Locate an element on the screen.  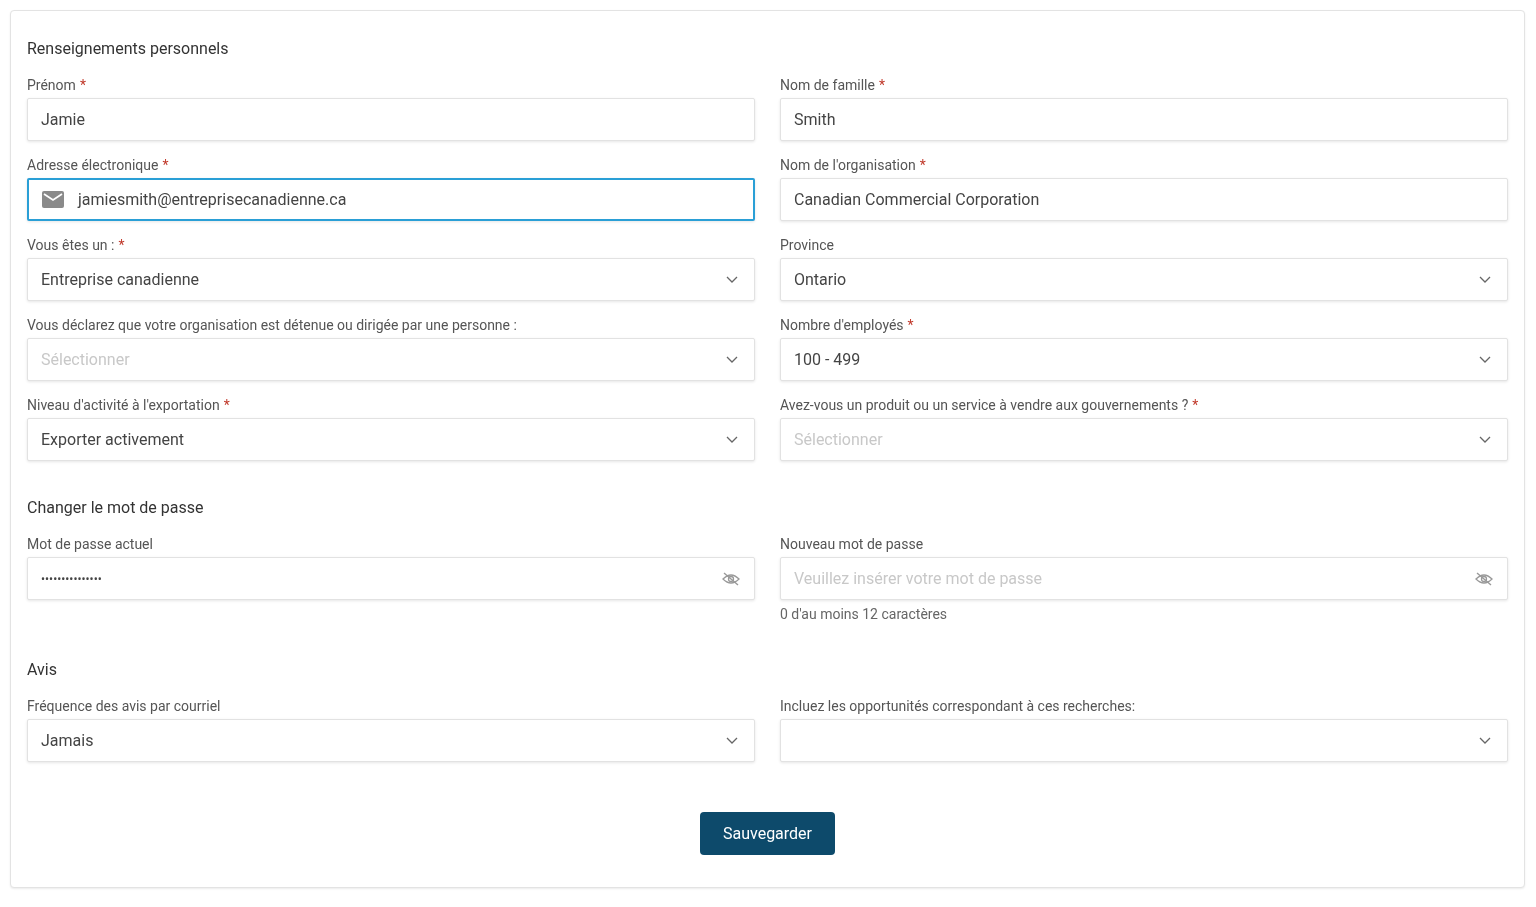
section-title: Changer le mot de passe is located at coordinates (116, 508).